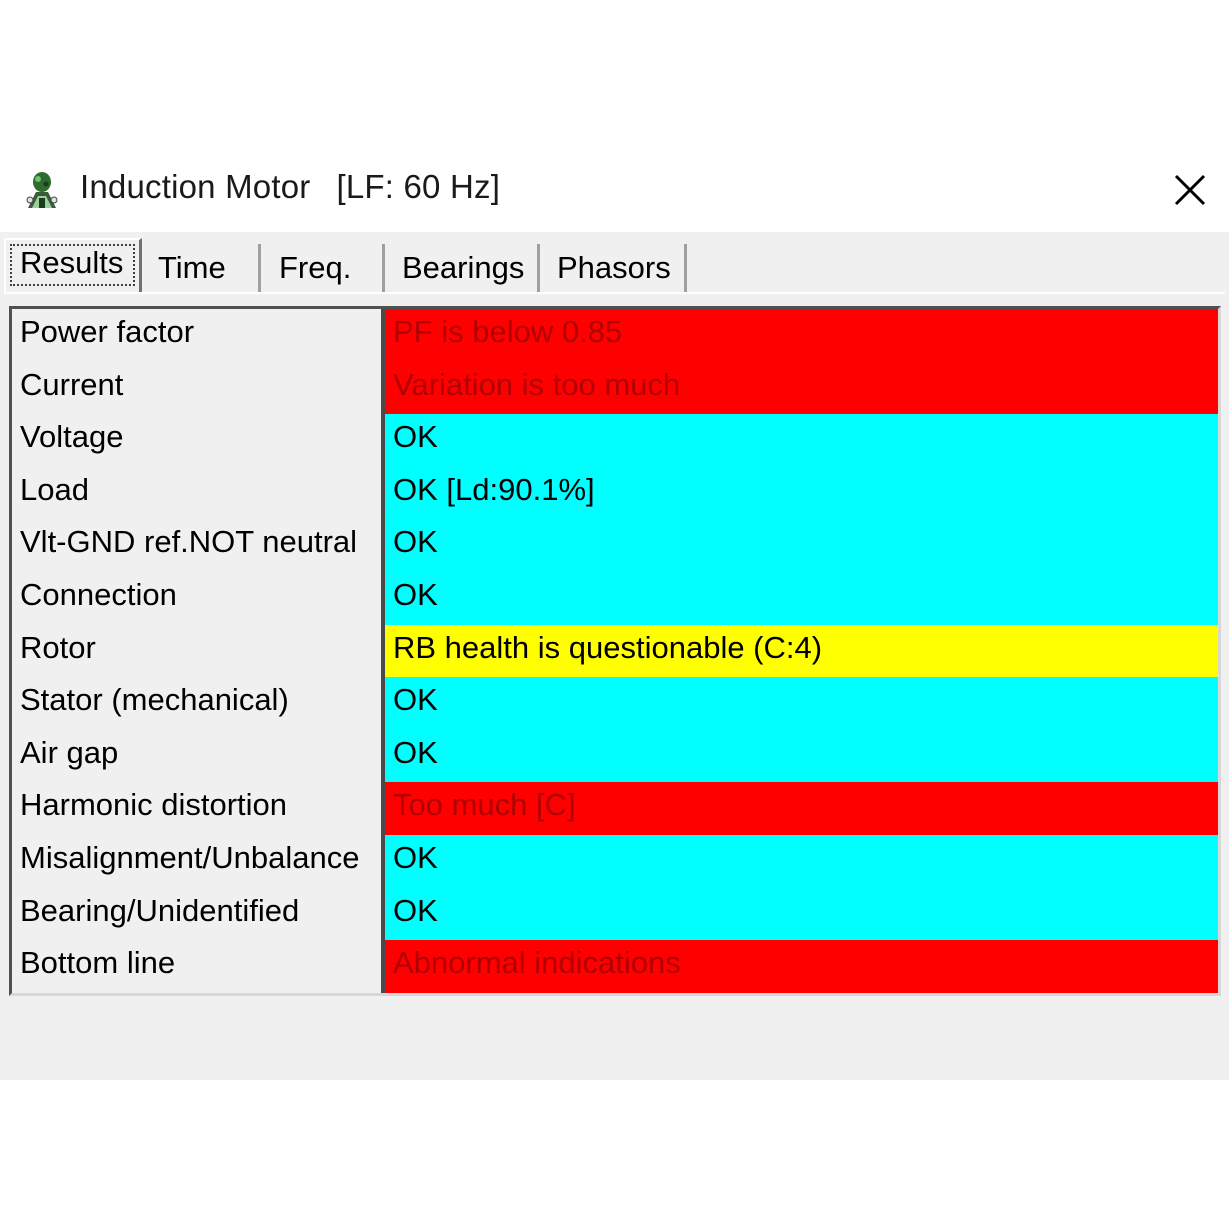 Image resolution: width=1229 pixels, height=1229 pixels. What do you see at coordinates (1190, 190) in the screenshot?
I see `close-icon` at bounding box center [1190, 190].